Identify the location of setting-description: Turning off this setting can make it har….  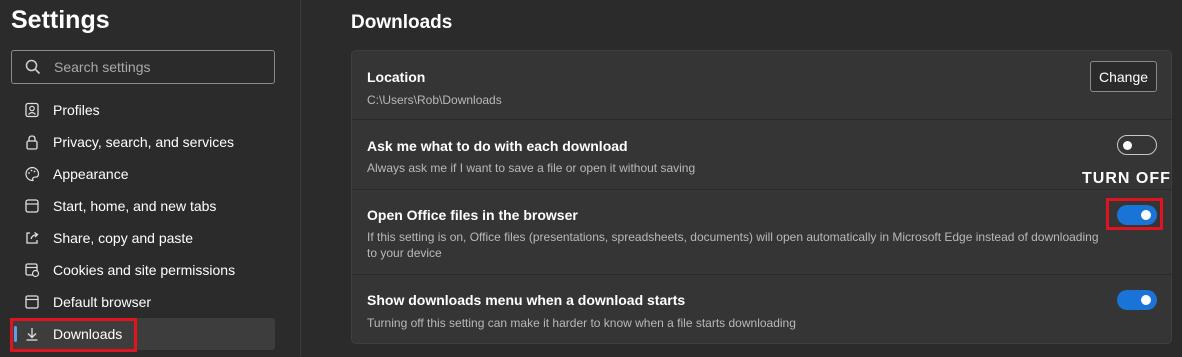
(581, 323).